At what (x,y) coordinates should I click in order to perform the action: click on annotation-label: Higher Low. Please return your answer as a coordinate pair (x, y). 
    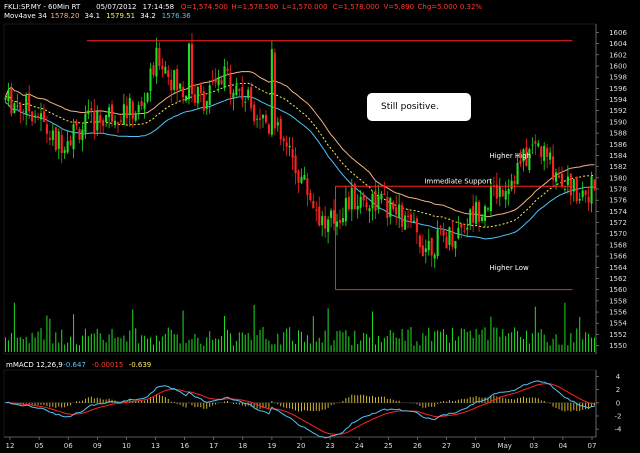
    Looking at the image, I should click on (509, 268).